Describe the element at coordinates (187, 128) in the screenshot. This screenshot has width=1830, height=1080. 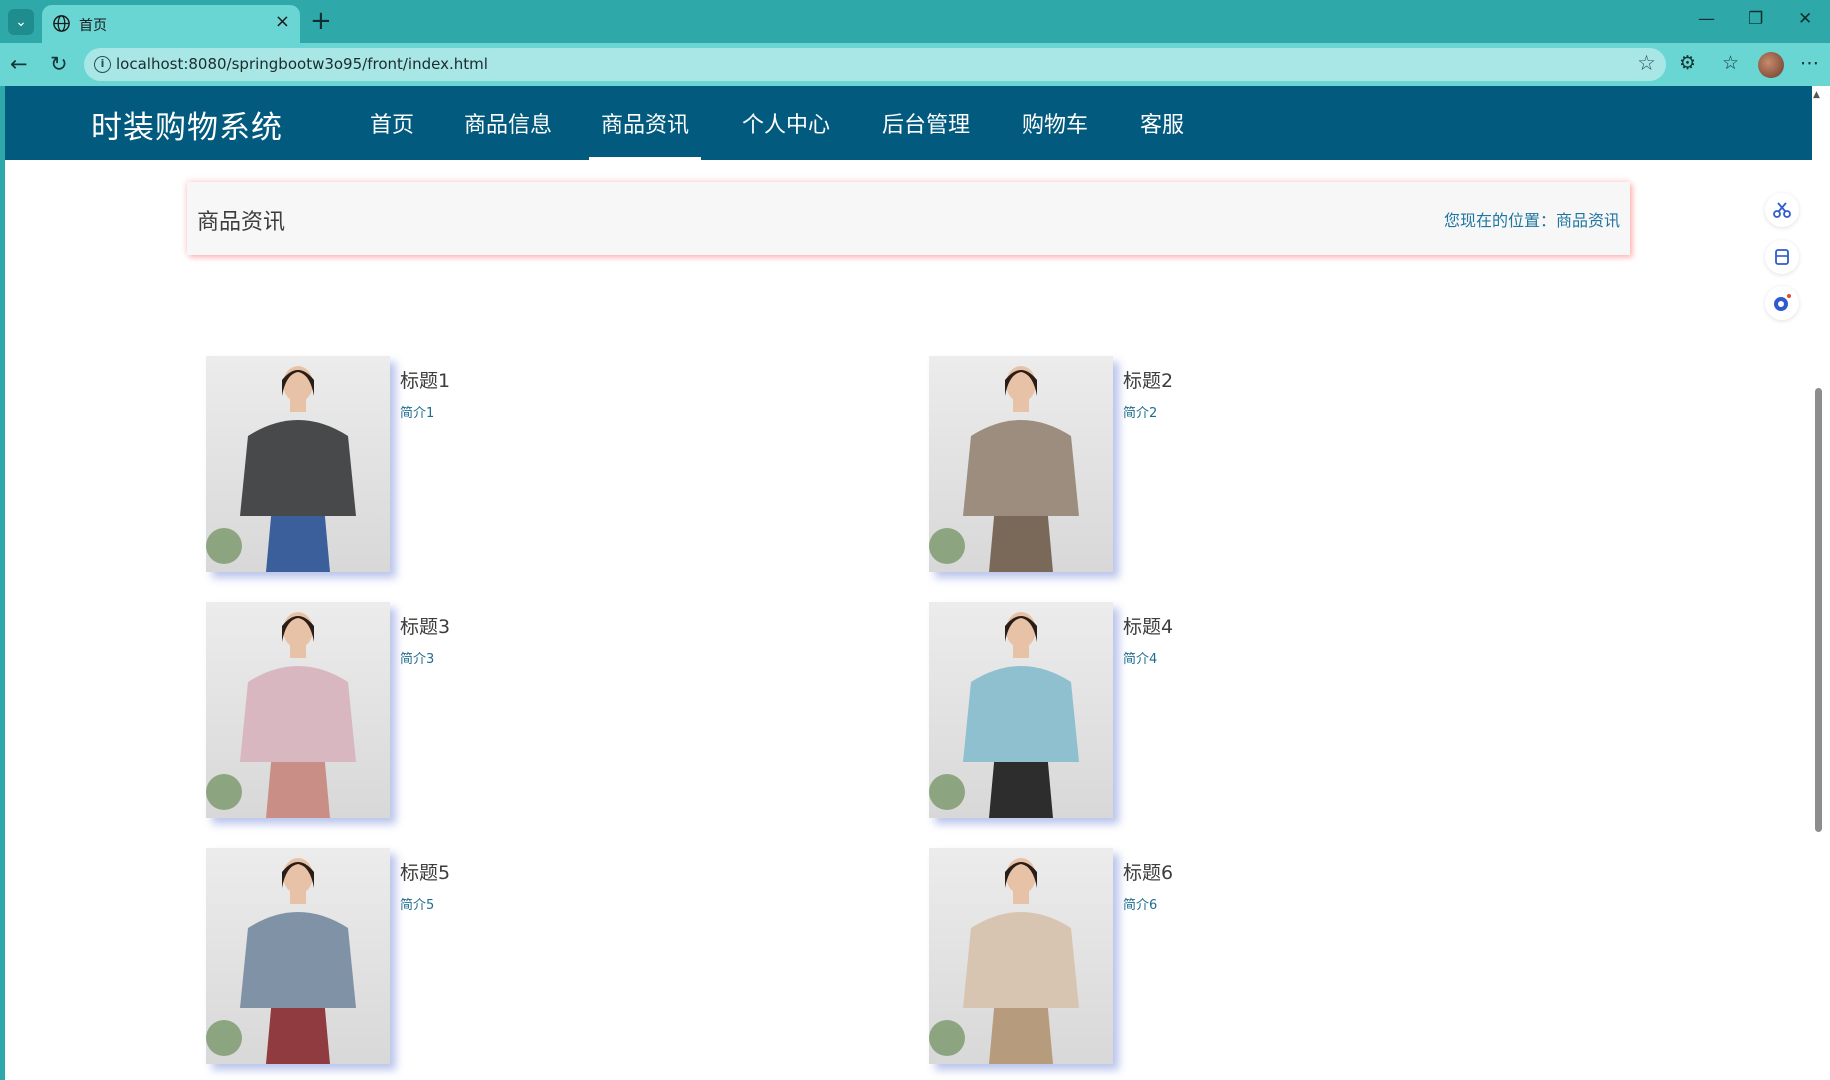
I see `site-logo: 时装购物系统` at that location.